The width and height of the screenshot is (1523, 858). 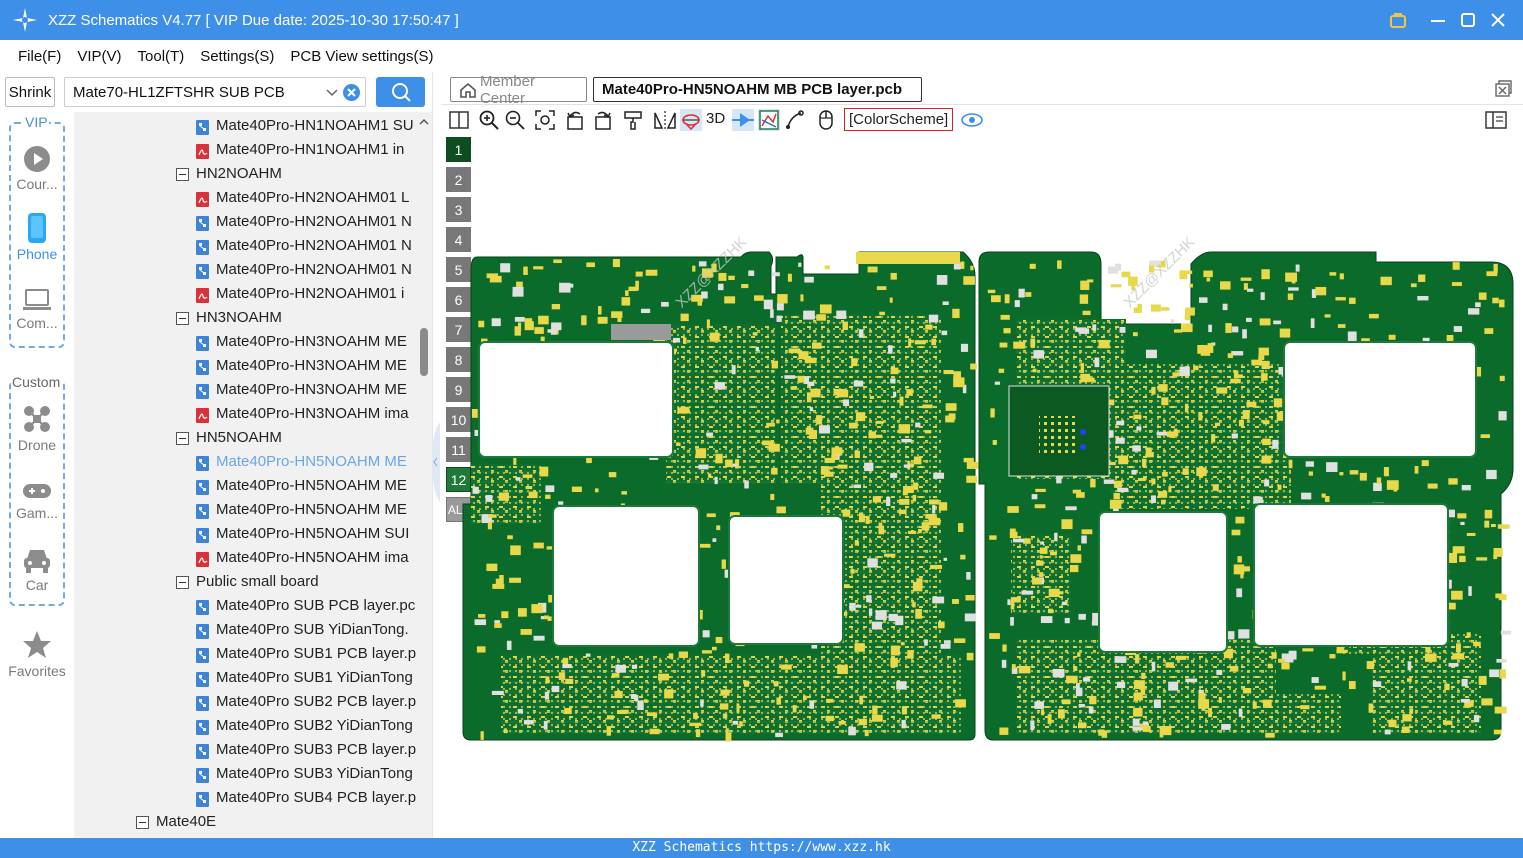 What do you see at coordinates (179, 92) in the screenshot?
I see `search-input: Mate70-HL1ZFTSHR SUB PCB` at bounding box center [179, 92].